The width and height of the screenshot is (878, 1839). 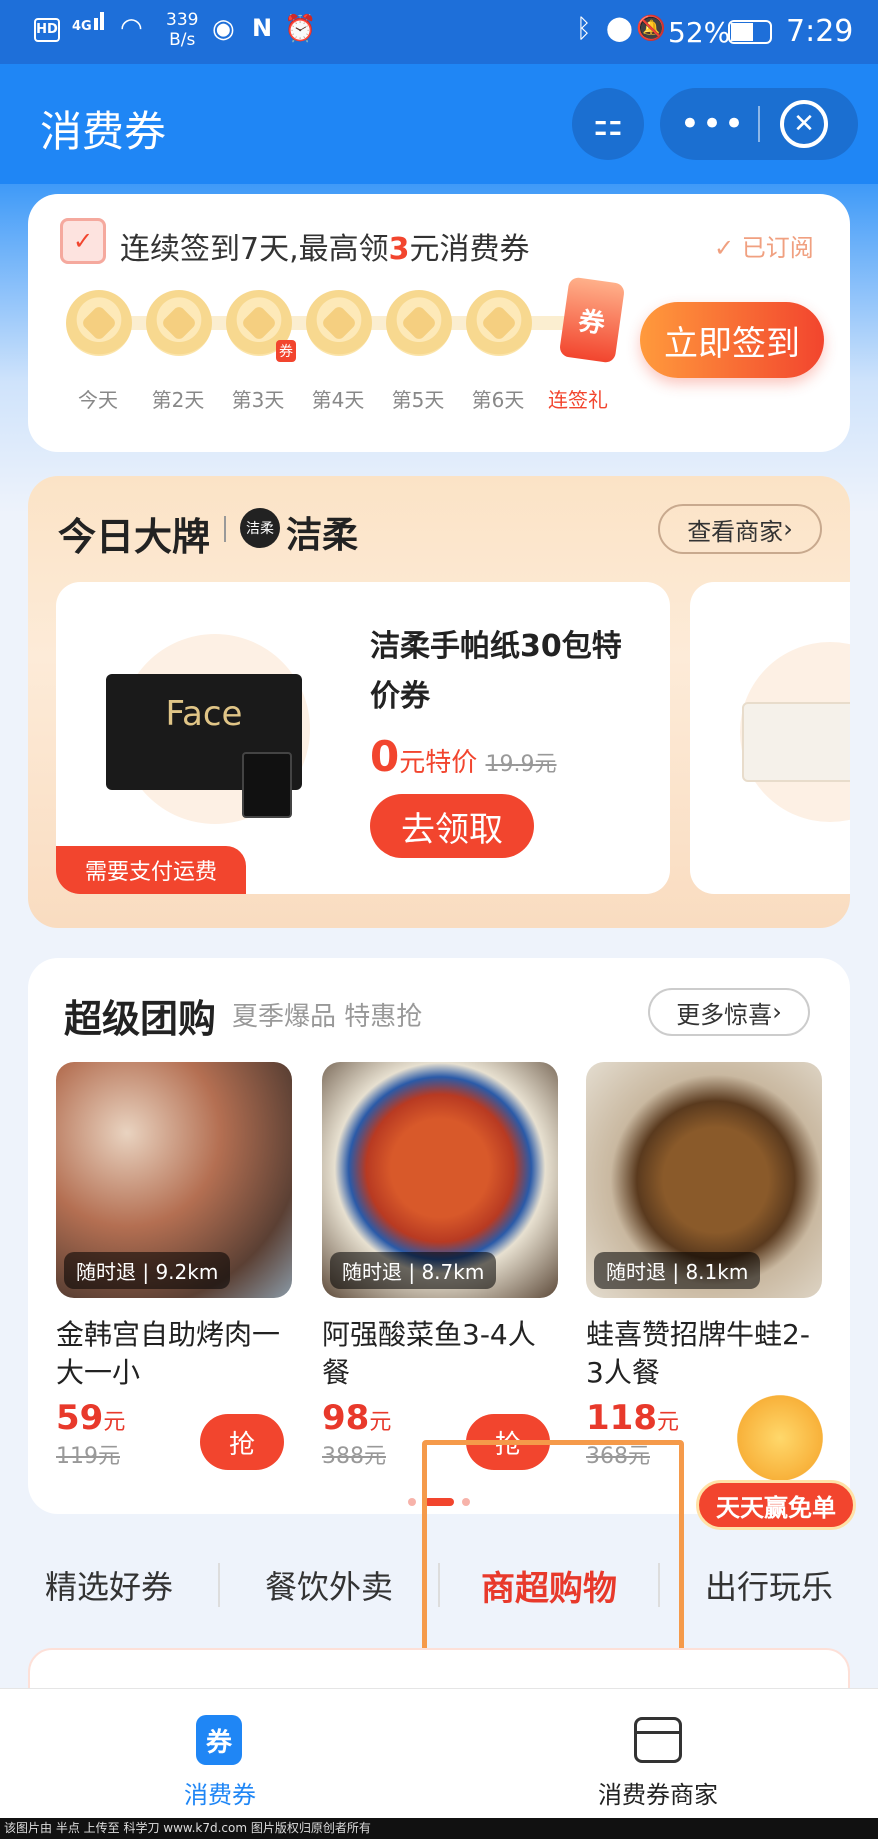 What do you see at coordinates (47, 30) in the screenshot?
I see `hd-icon: HD` at bounding box center [47, 30].